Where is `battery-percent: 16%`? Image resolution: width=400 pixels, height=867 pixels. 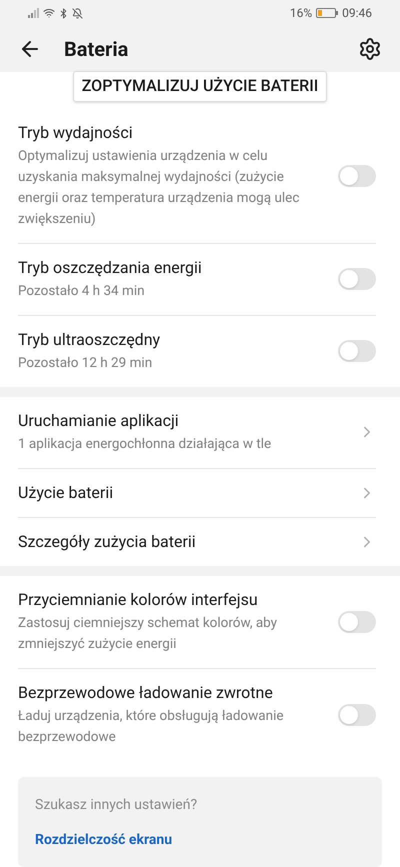 battery-percent: 16% is located at coordinates (301, 13).